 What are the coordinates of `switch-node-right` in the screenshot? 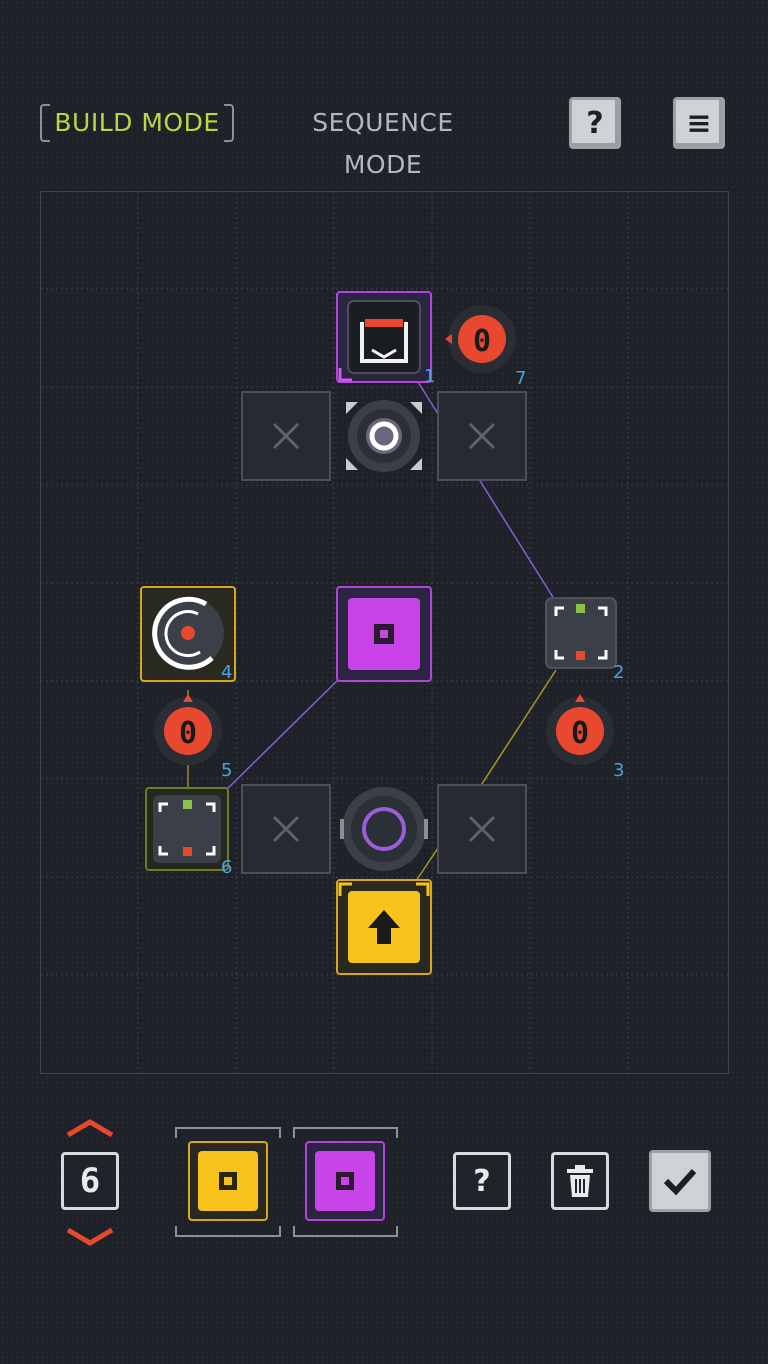 It's located at (581, 633).